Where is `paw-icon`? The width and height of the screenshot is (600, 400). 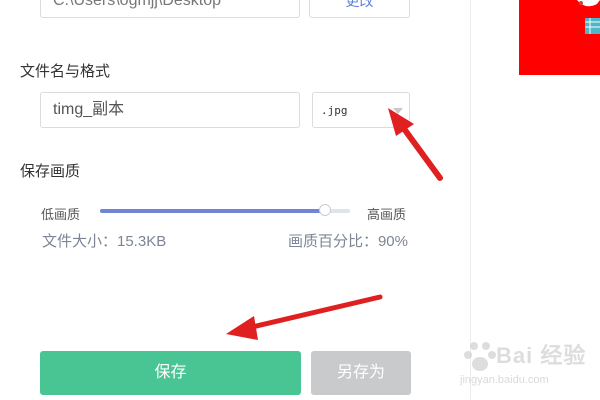
paw-icon is located at coordinates (480, 356).